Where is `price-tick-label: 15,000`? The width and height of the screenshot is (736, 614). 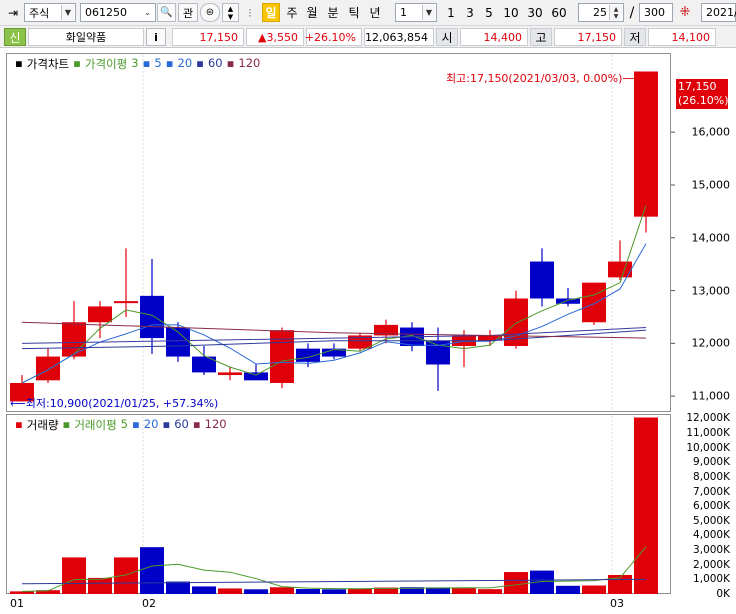
price-tick-label: 15,000 is located at coordinates (711, 185).